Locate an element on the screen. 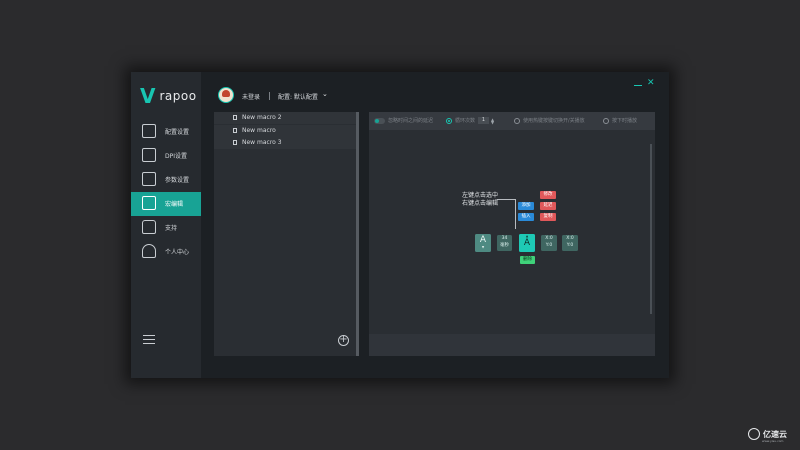  sidebar-item-label: 配置设置 is located at coordinates (177, 132).